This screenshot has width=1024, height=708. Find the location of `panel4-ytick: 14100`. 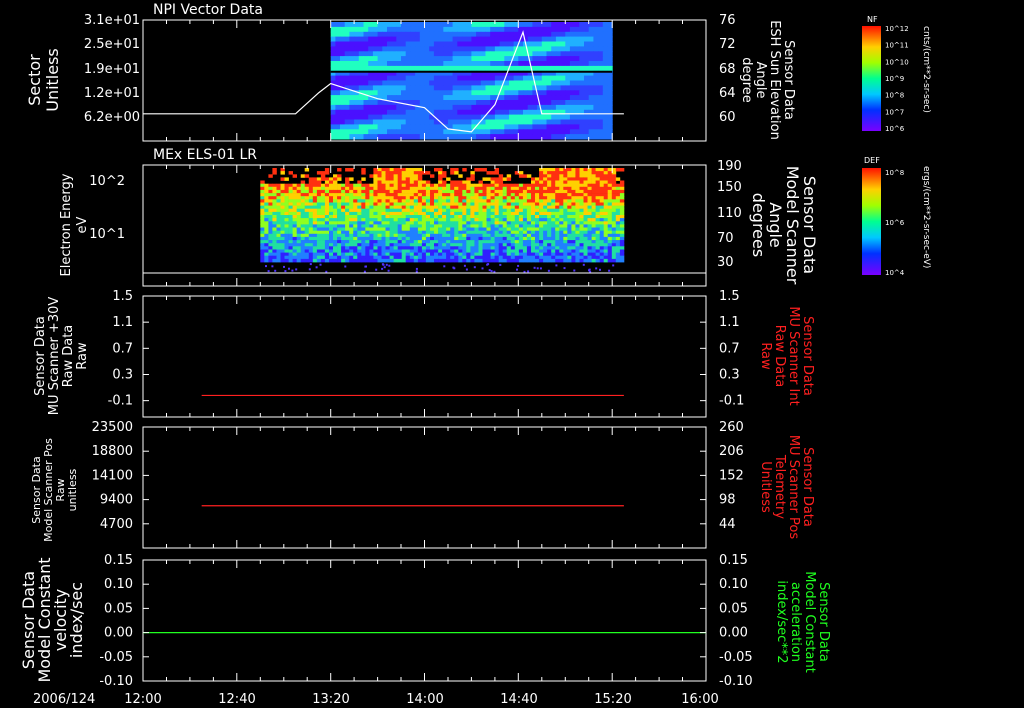

panel4-ytick: 14100 is located at coordinates (112, 475).